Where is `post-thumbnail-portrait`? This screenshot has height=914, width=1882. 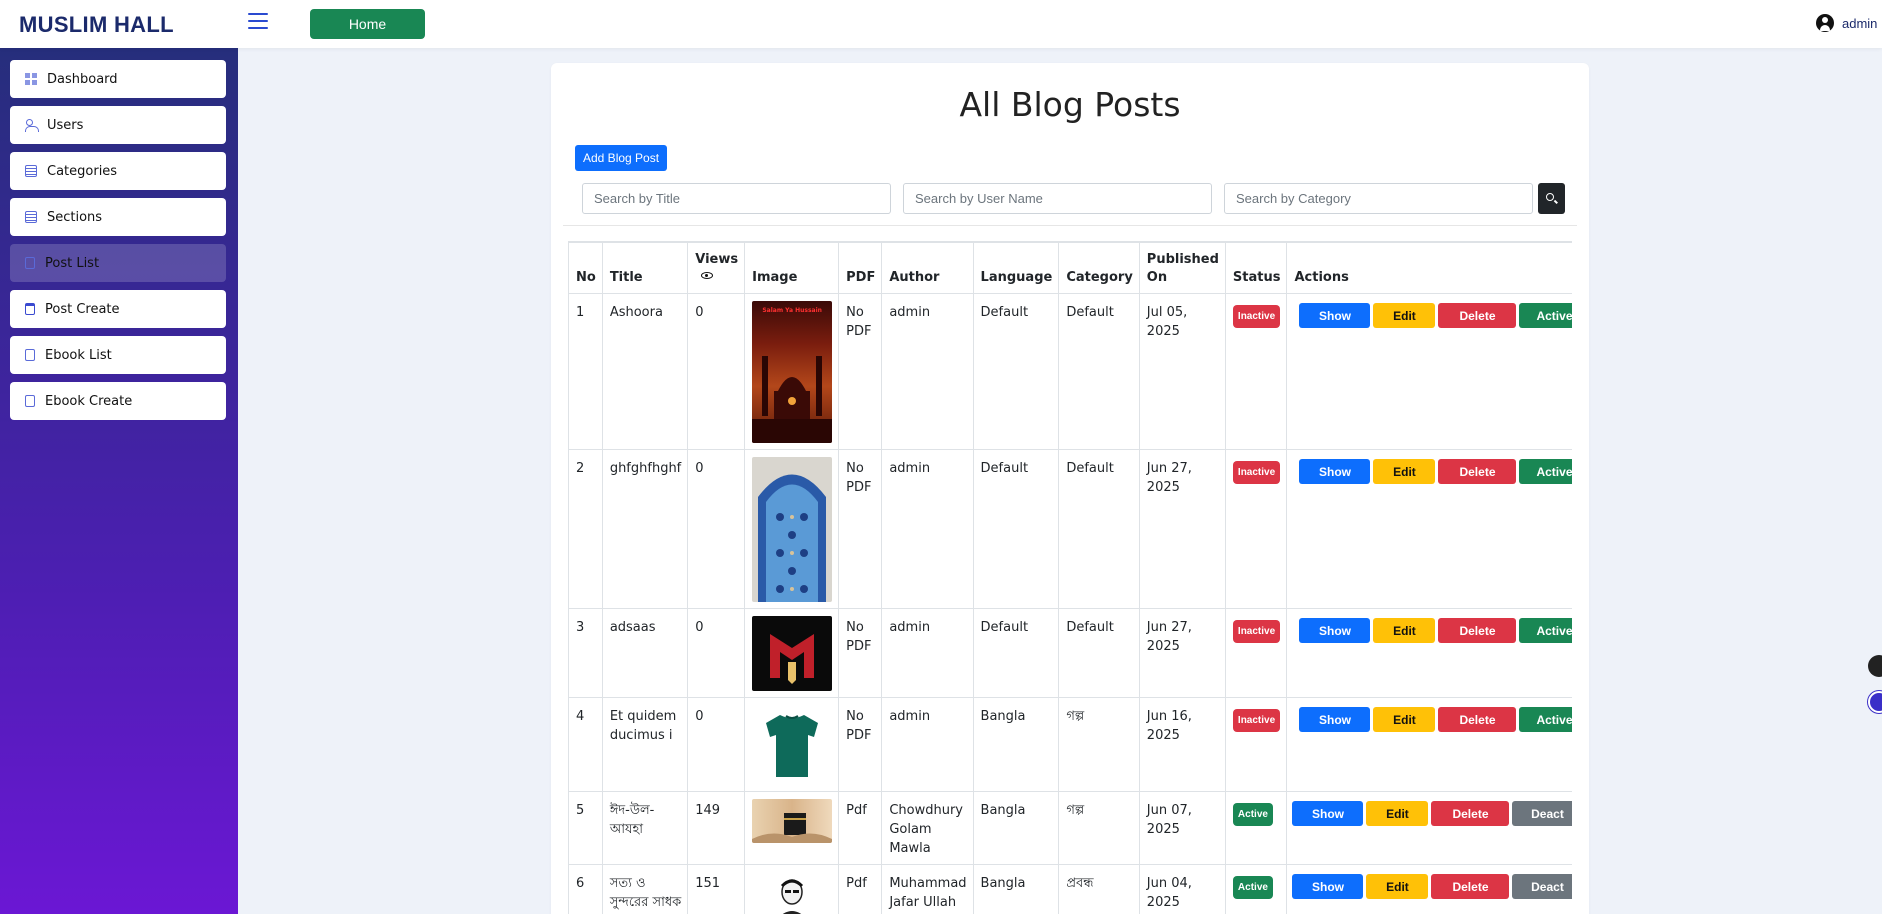
post-thumbnail-portrait is located at coordinates (792, 893).